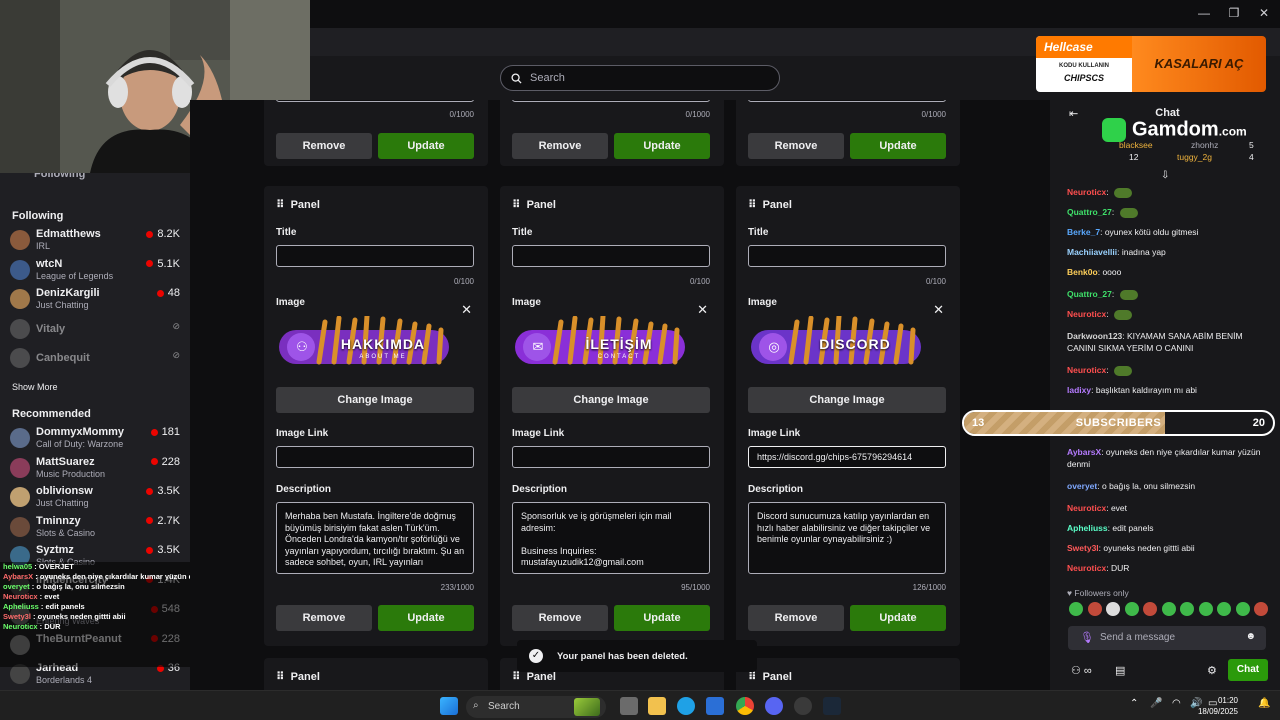 The image size is (1280, 720). Describe the element at coordinates (745, 706) in the screenshot. I see `chrome-icon` at that location.